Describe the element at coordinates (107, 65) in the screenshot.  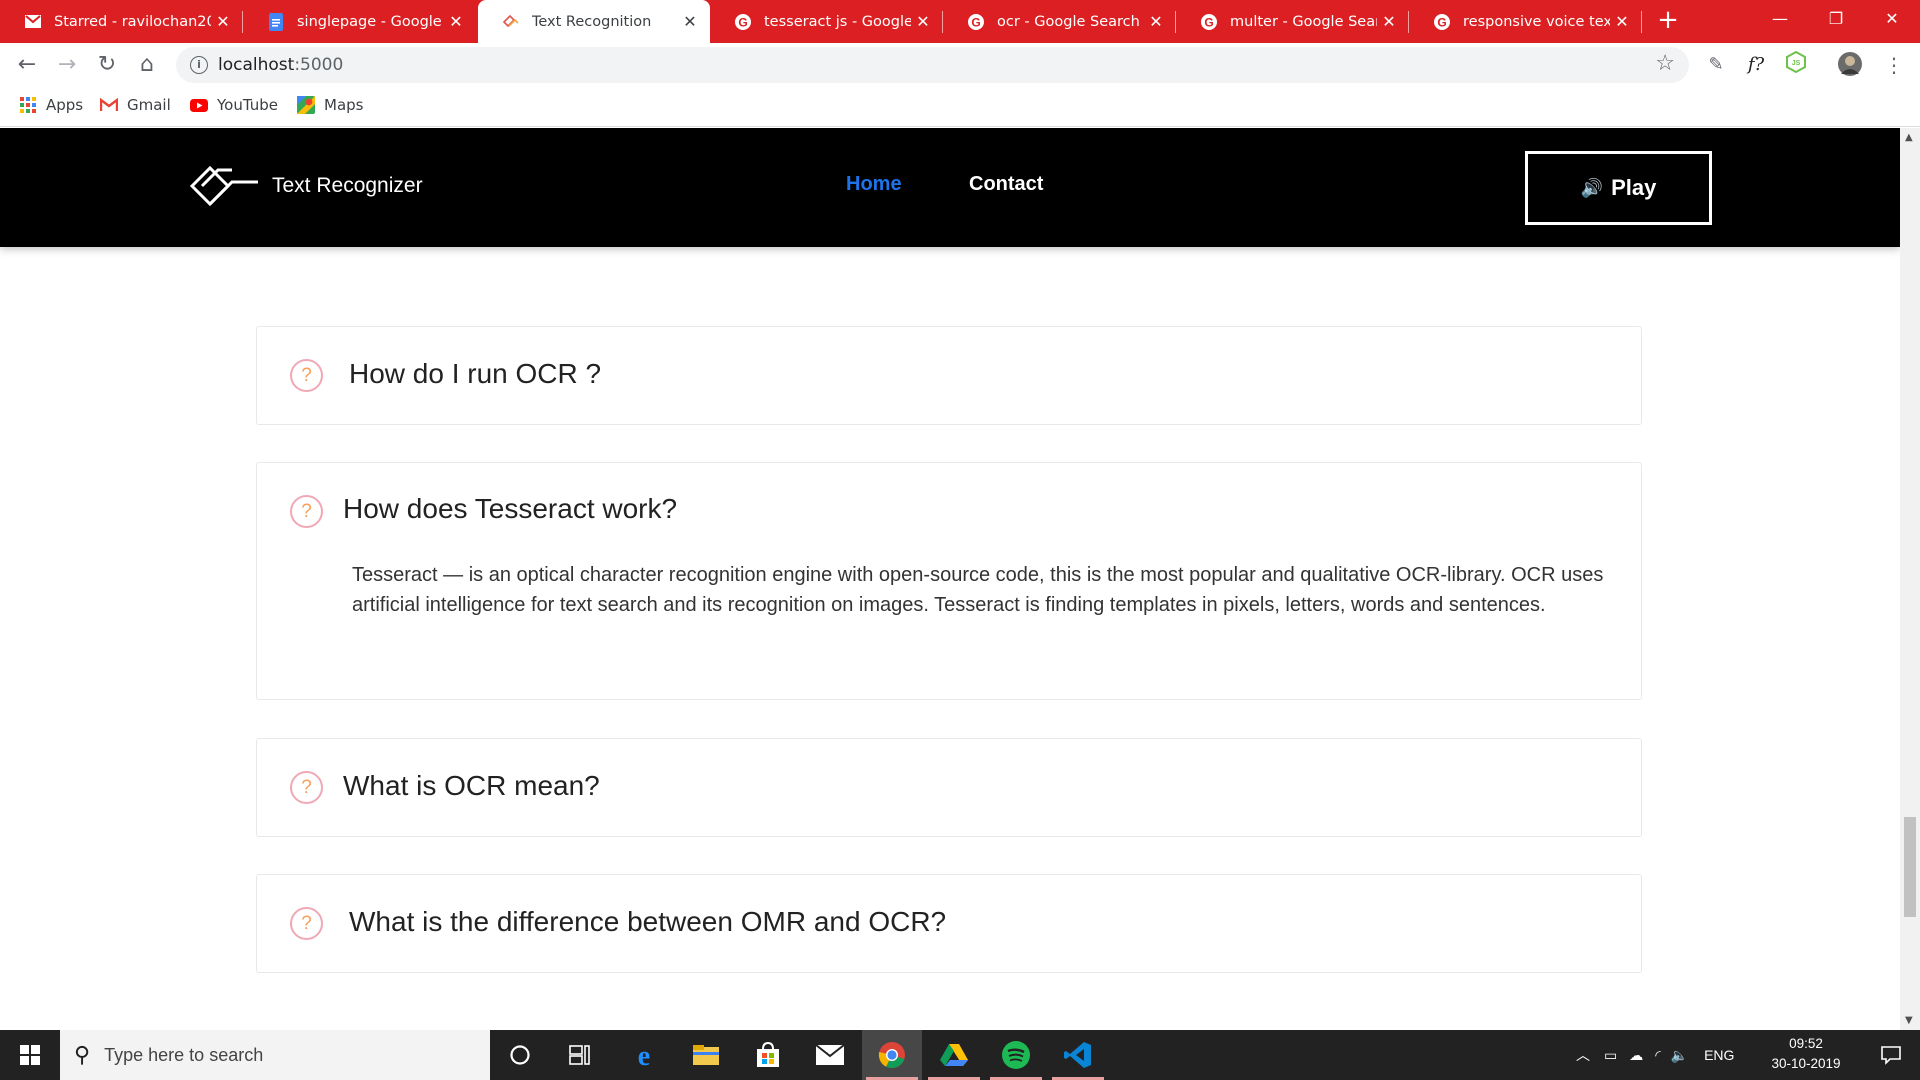
I see `reload-icon: ↻` at that location.